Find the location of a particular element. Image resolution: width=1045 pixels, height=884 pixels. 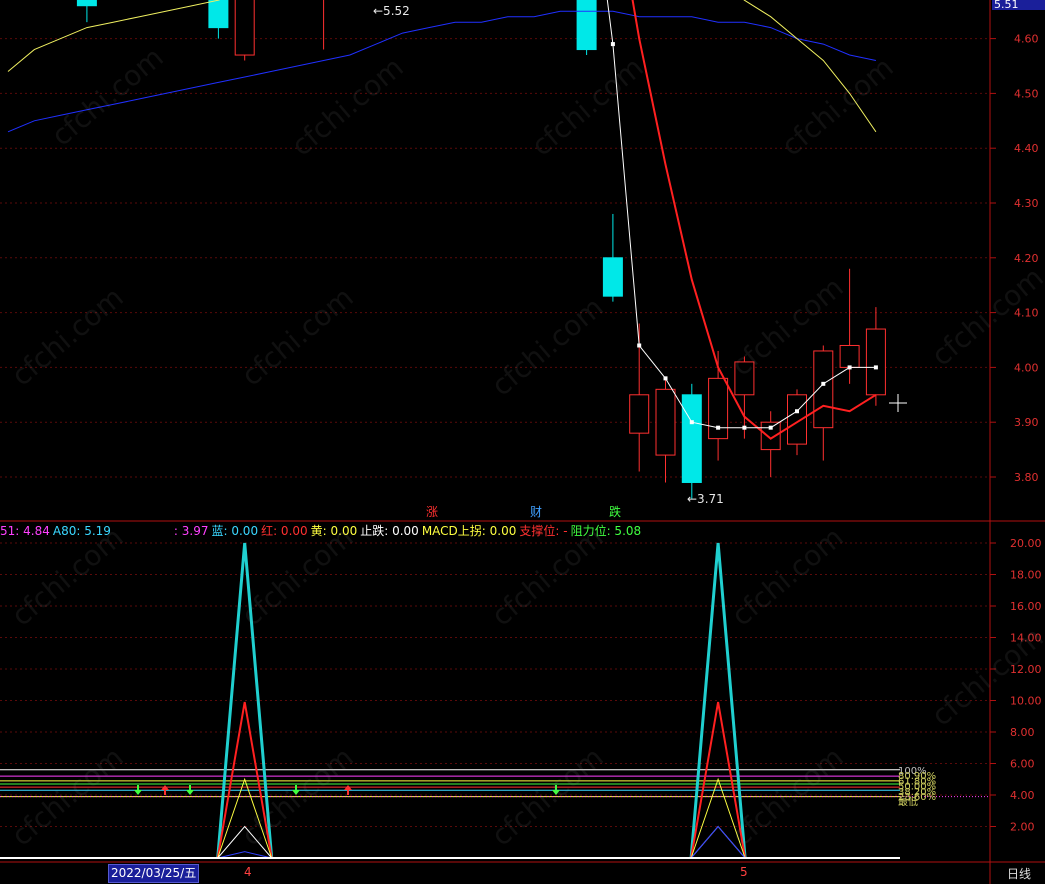

month-label-april: 4 is located at coordinates (248, 872).